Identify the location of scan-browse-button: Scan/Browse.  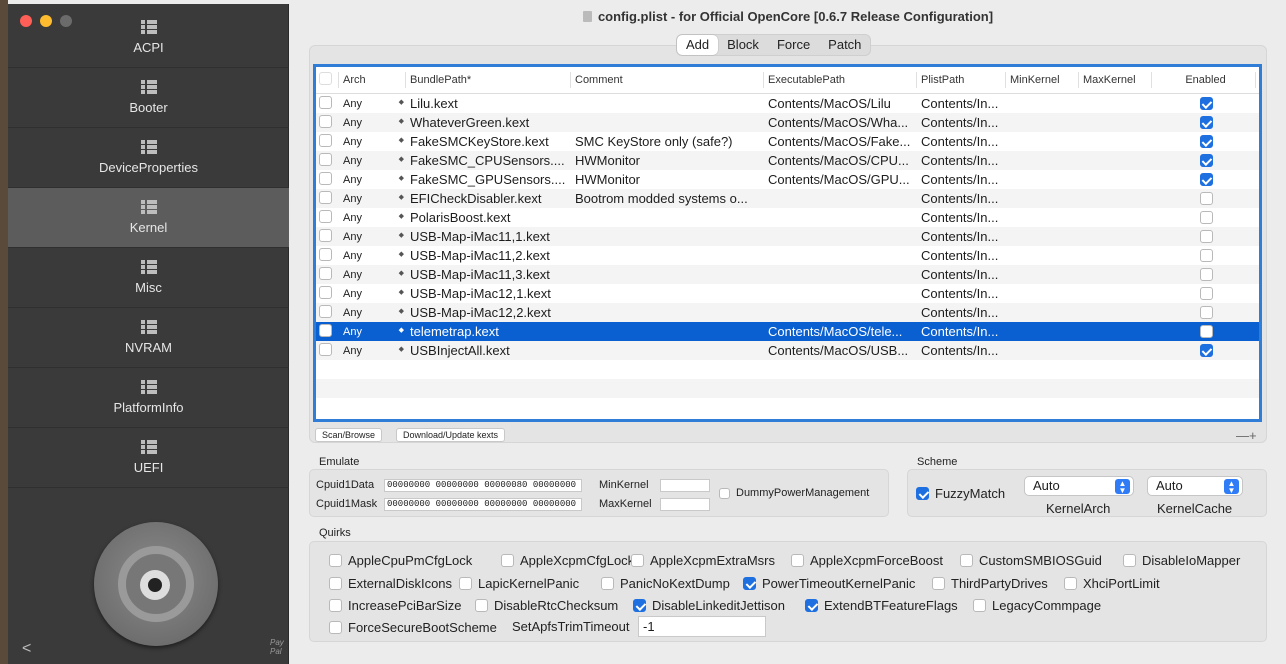
(349, 435).